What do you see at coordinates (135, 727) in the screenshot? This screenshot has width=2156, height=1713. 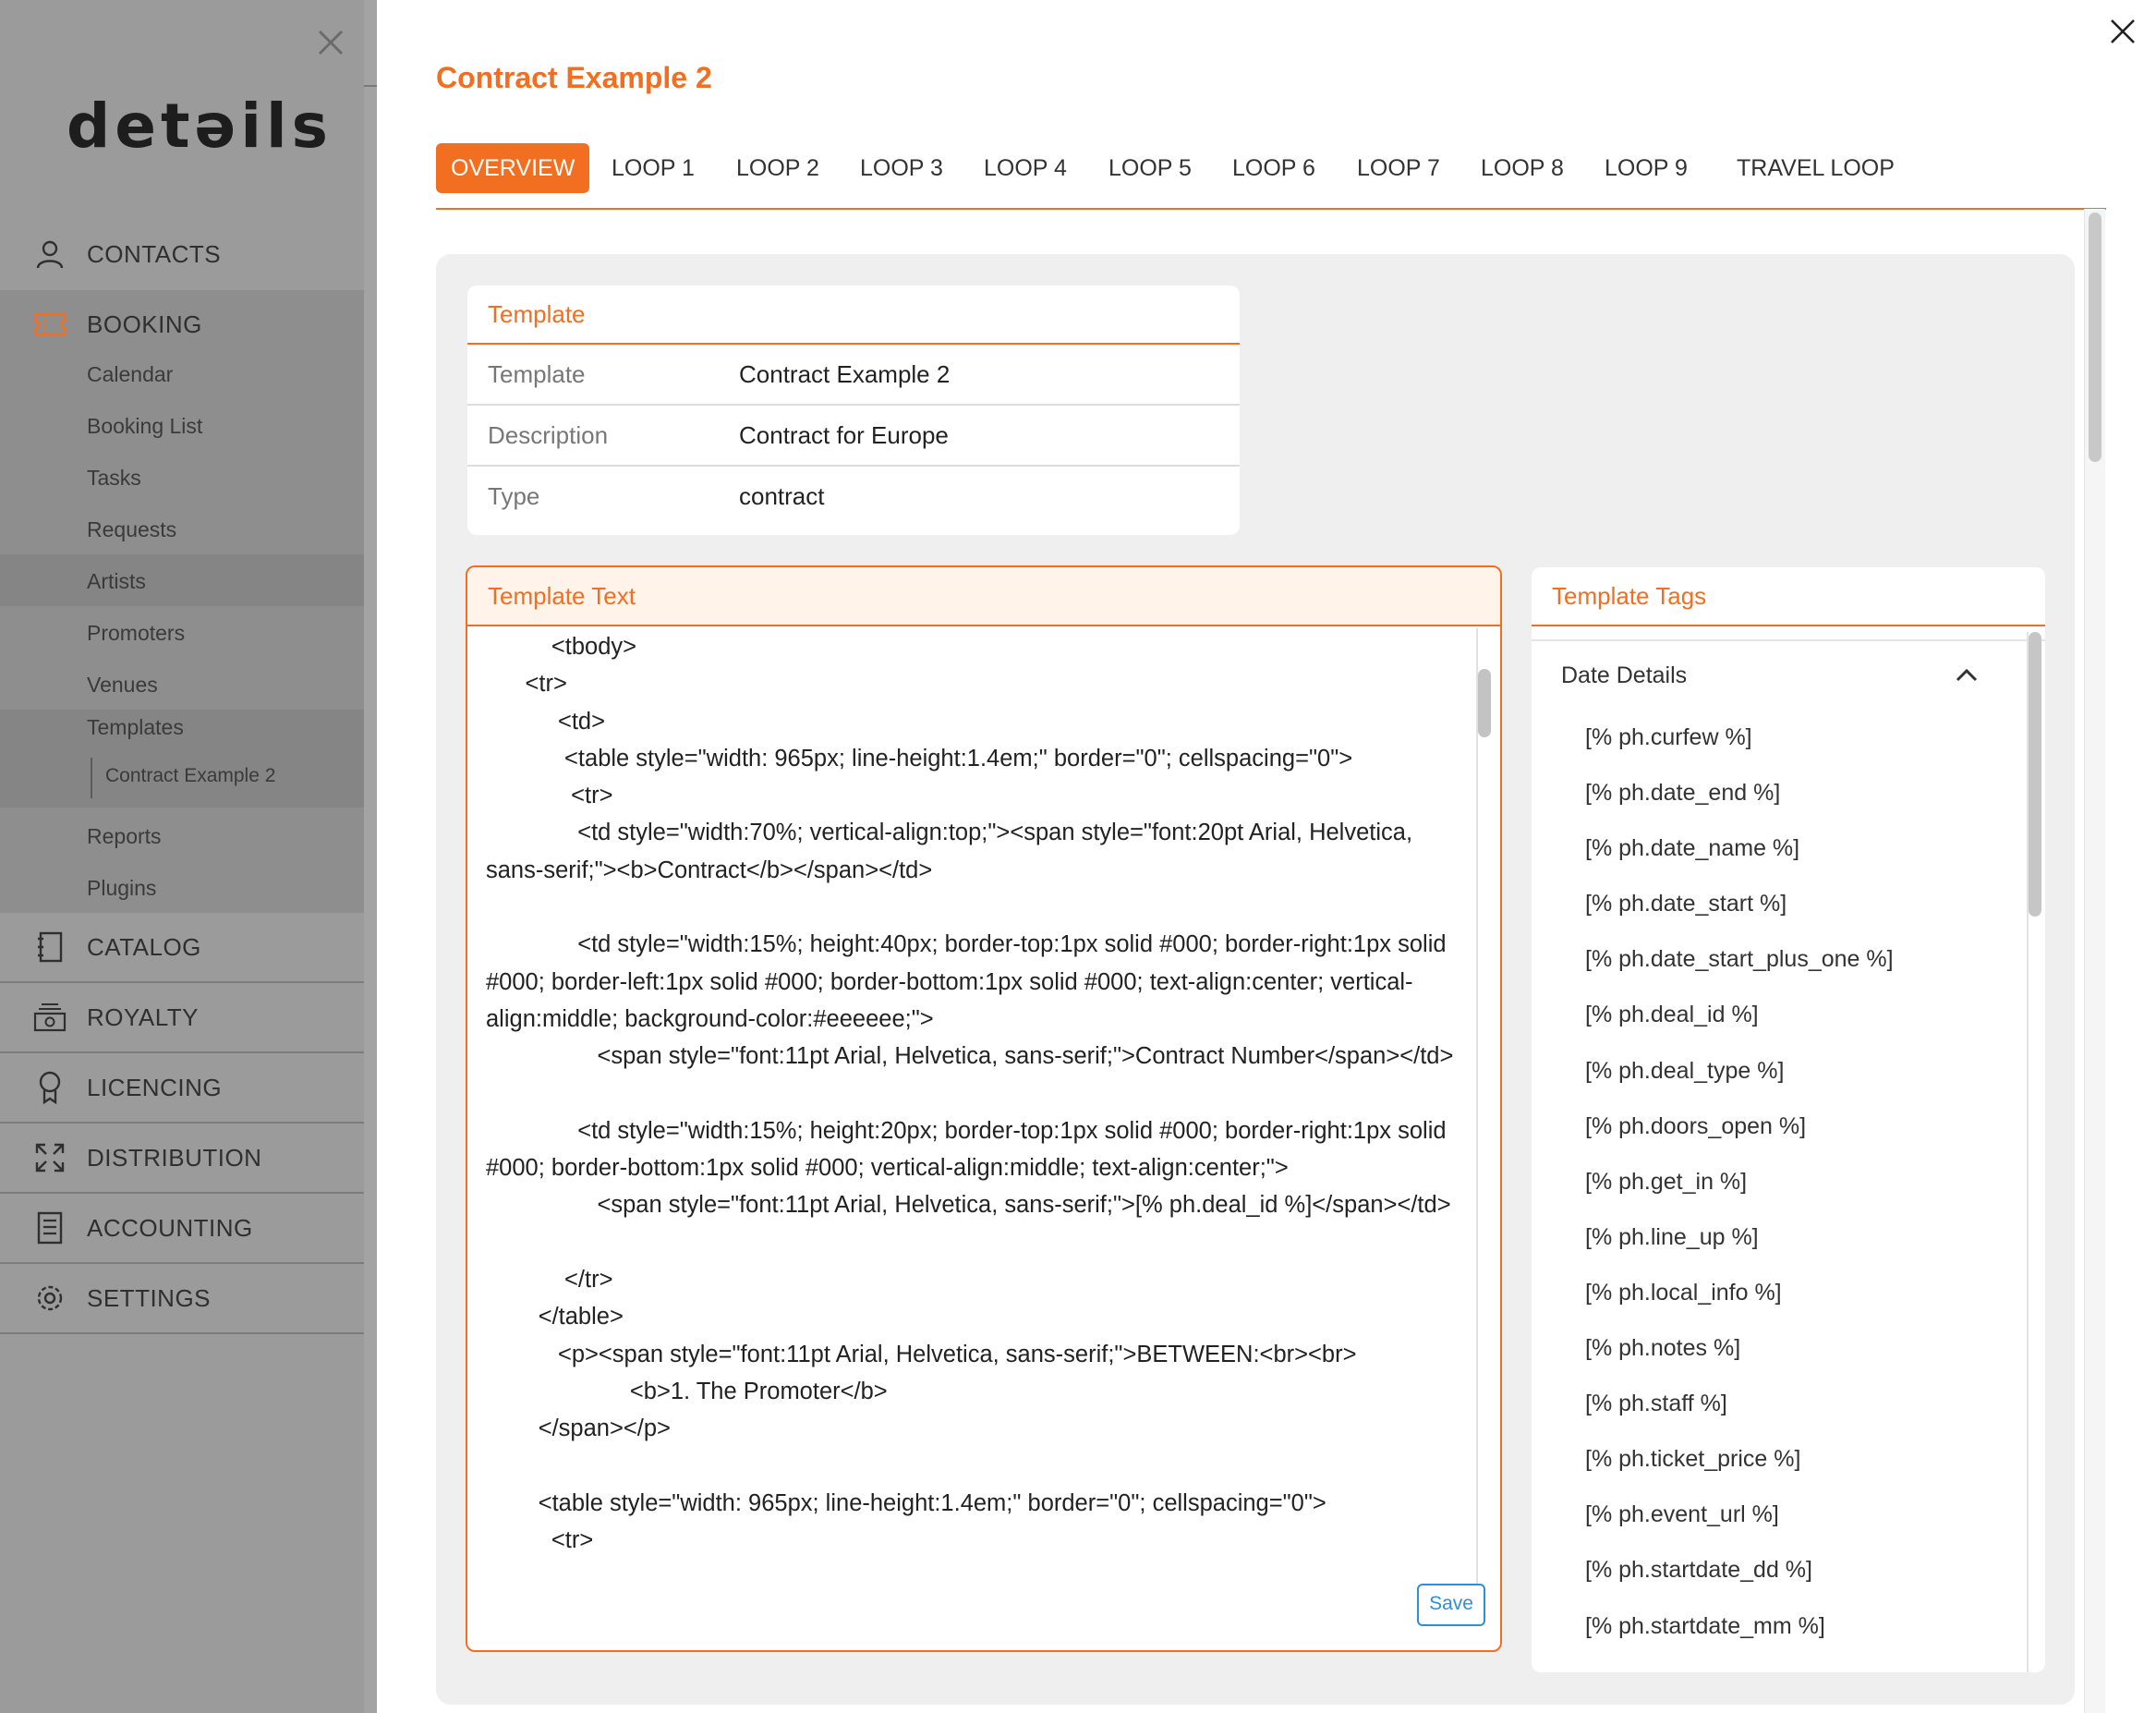 I see `sub-templates: Templates` at bounding box center [135, 727].